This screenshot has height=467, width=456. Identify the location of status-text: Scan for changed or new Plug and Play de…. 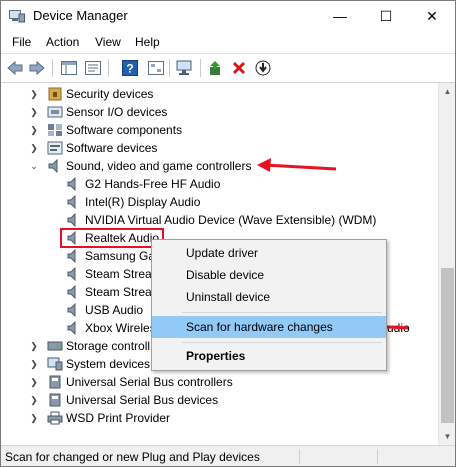
(132, 457).